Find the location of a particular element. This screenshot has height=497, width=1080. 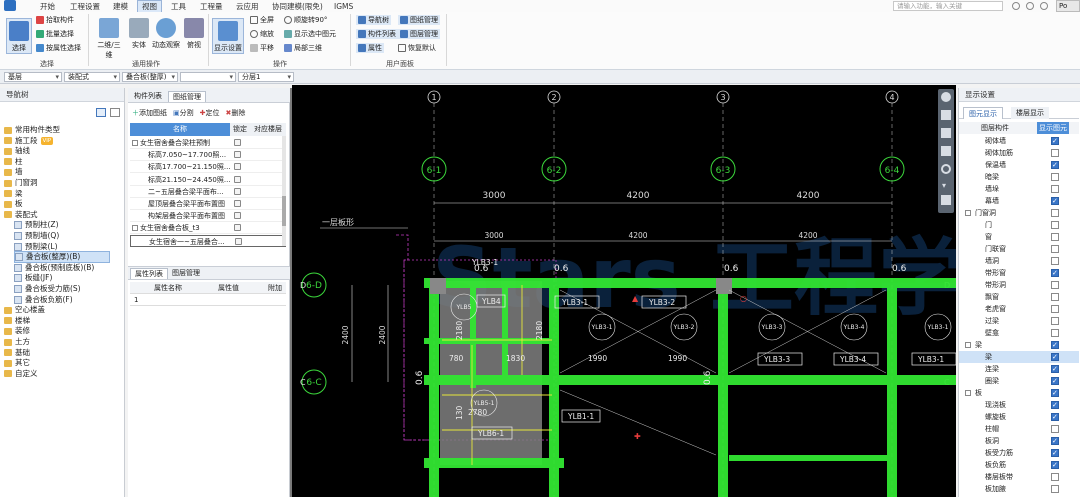

show-selected-button: 显示选中图元 is located at coordinates (310, 34).